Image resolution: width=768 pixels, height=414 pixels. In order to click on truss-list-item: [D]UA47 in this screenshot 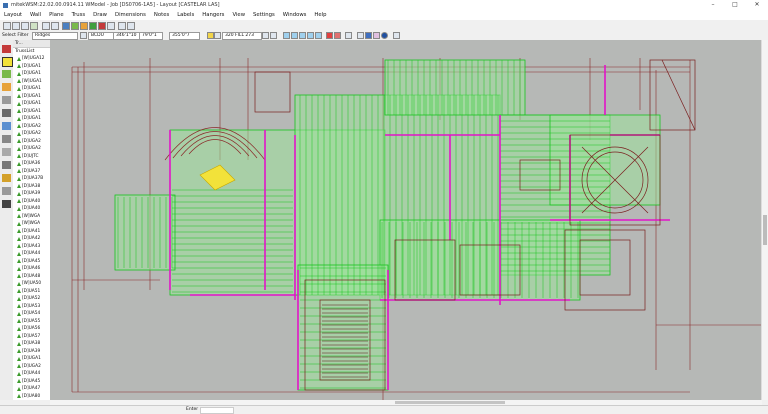, I will do `click(31, 389)`.